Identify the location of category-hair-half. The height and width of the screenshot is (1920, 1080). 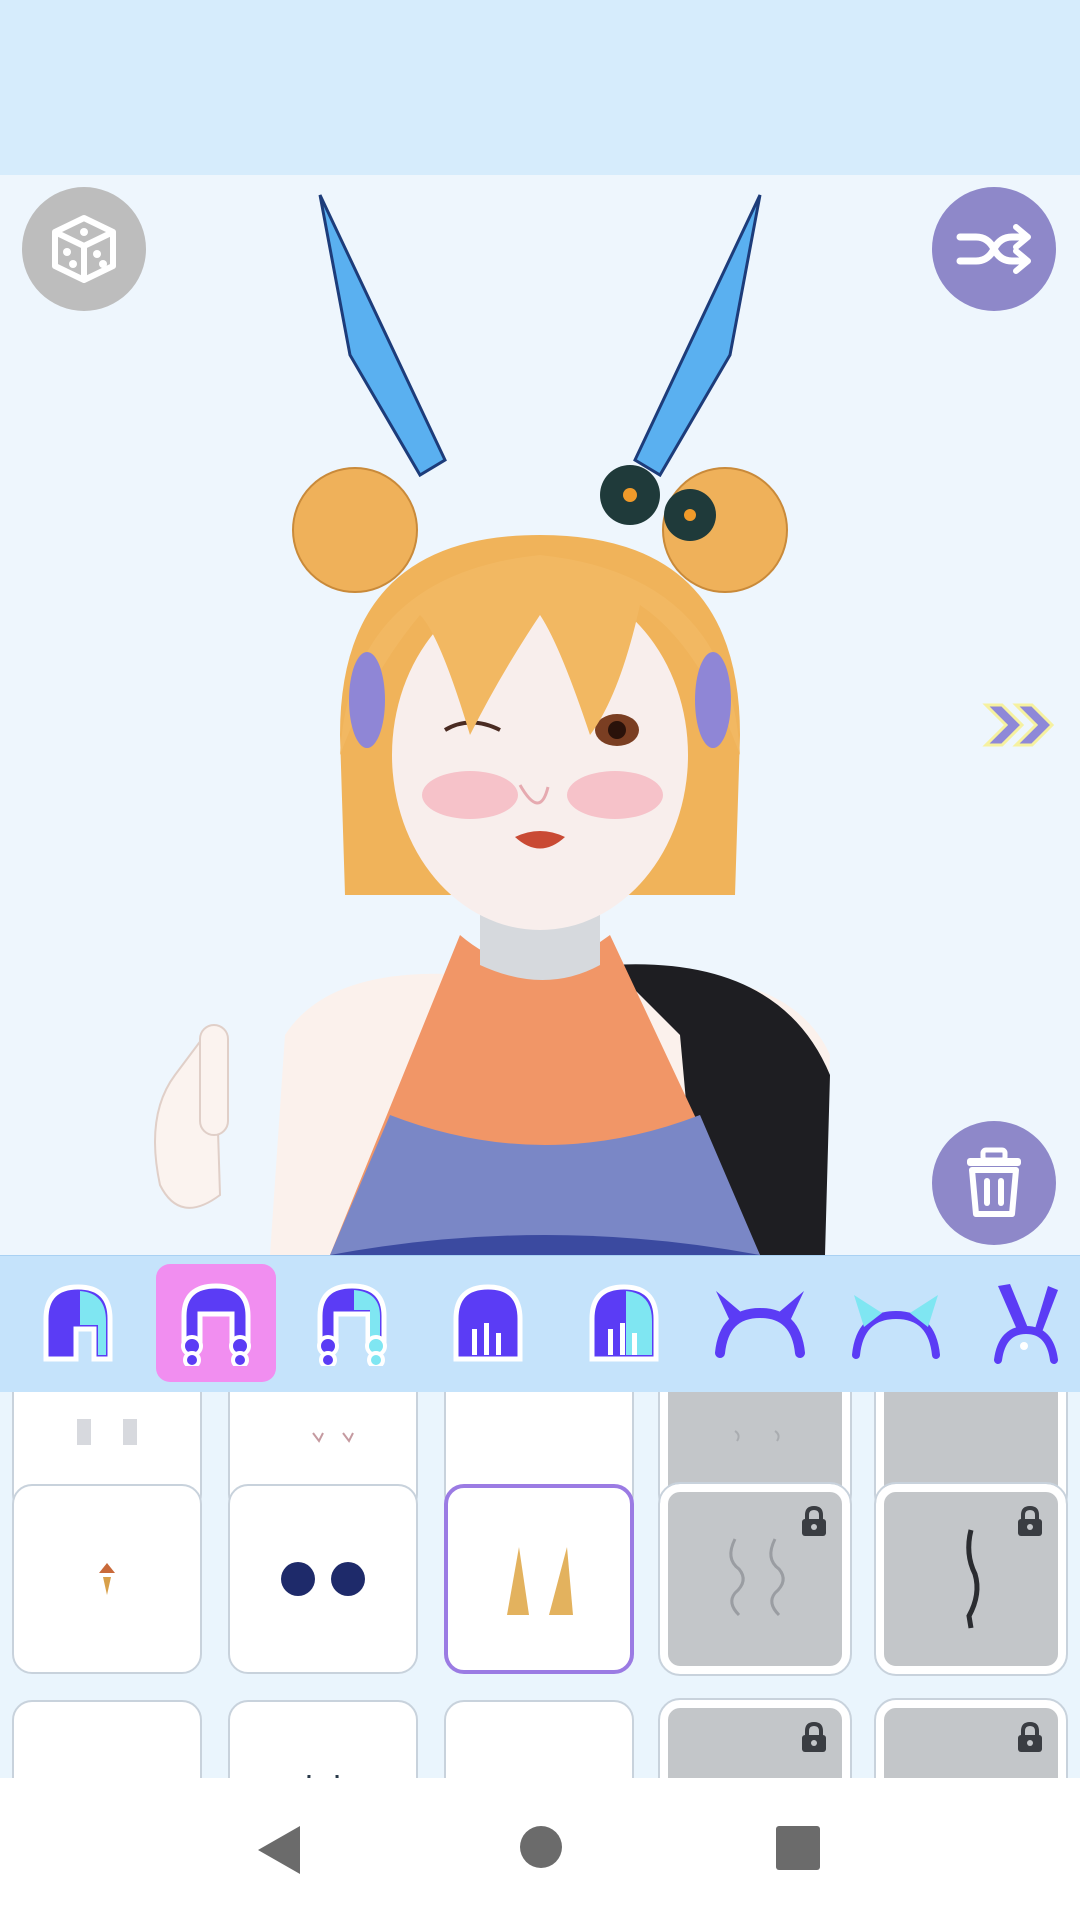
(624, 1323).